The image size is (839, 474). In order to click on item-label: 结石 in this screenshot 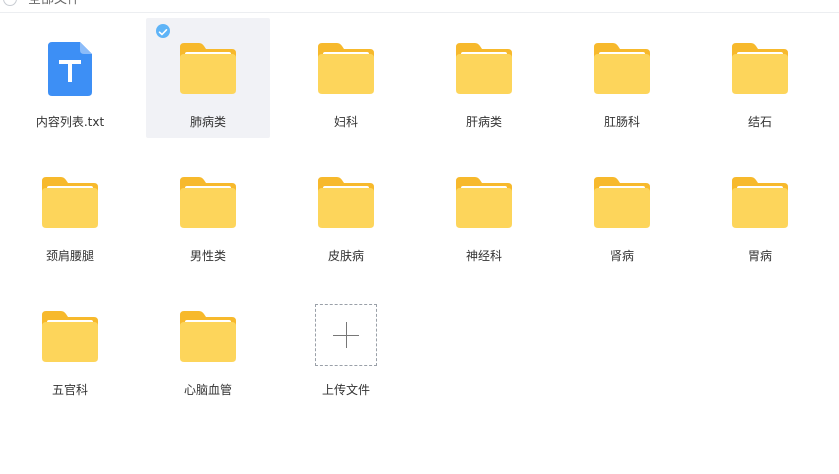, I will do `click(759, 122)`.